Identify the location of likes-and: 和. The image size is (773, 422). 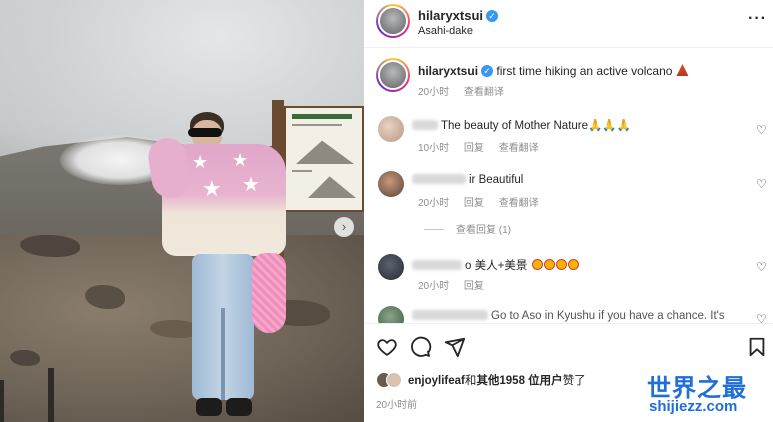
(470, 381).